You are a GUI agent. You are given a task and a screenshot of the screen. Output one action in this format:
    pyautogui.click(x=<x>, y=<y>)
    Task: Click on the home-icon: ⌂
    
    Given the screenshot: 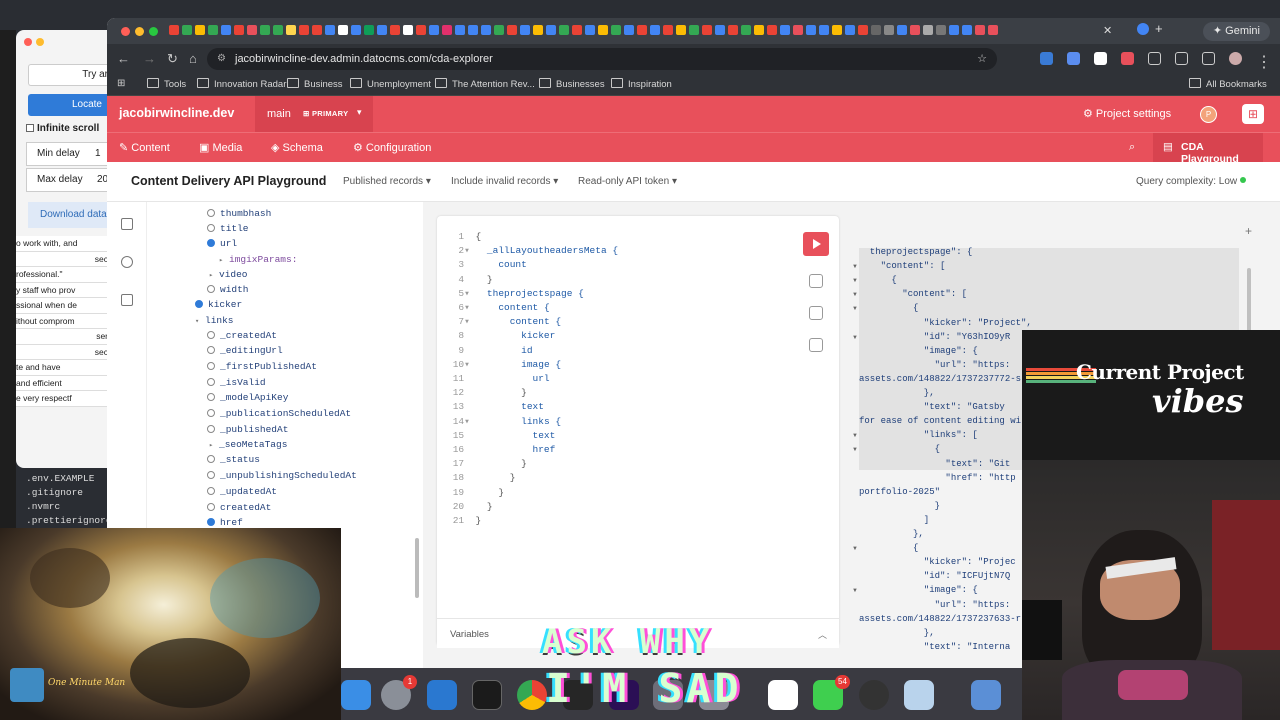 What is the action you would take?
    pyautogui.click(x=193, y=58)
    